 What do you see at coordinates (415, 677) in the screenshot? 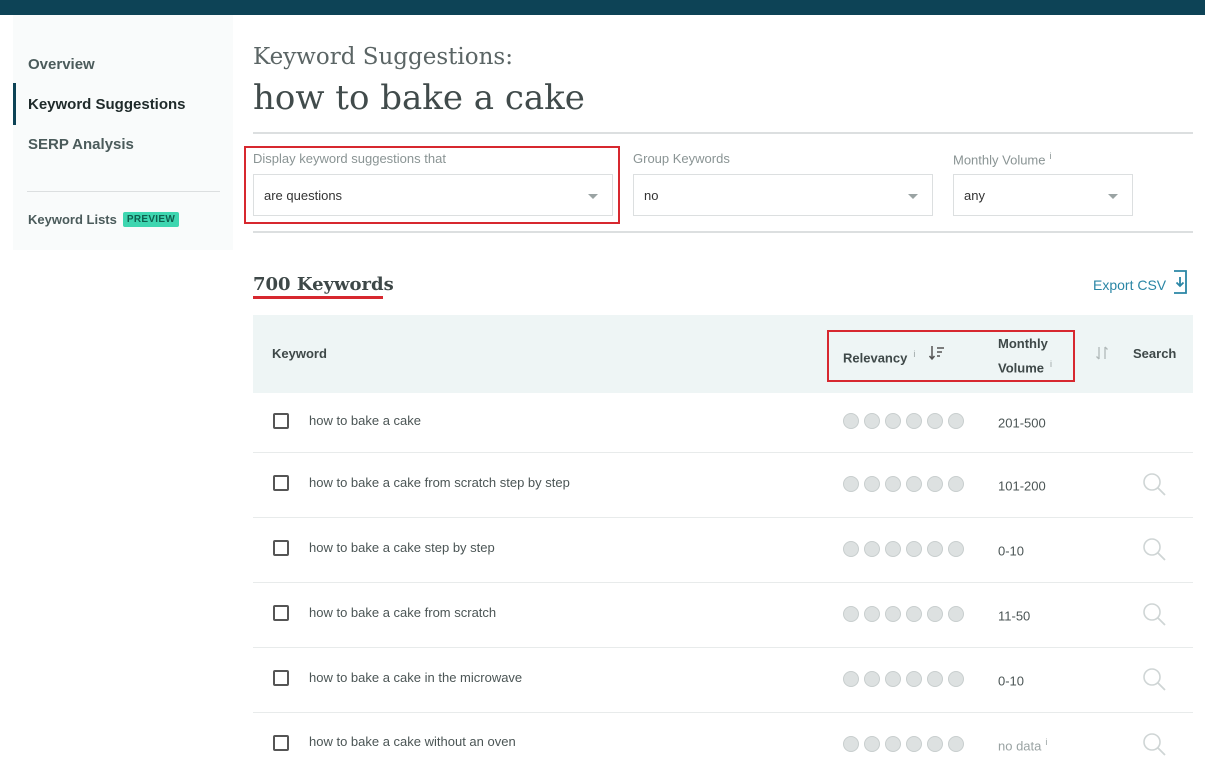
I see `row-keyword: how to bake a cake in the microwave` at bounding box center [415, 677].